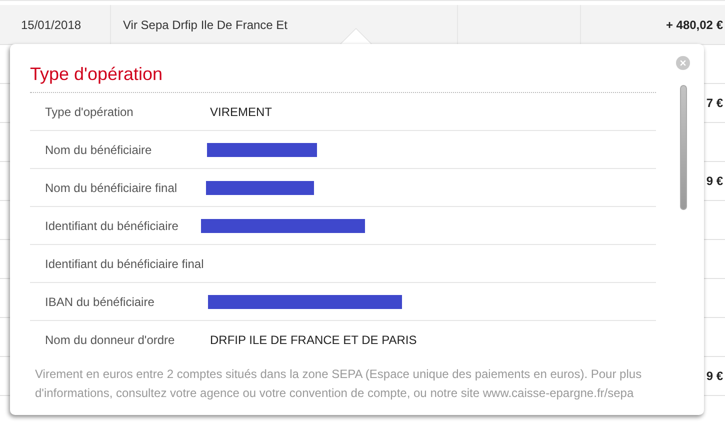  Describe the element at coordinates (98, 149) in the screenshot. I see `field-label: Nom du bénéficiaire` at that location.